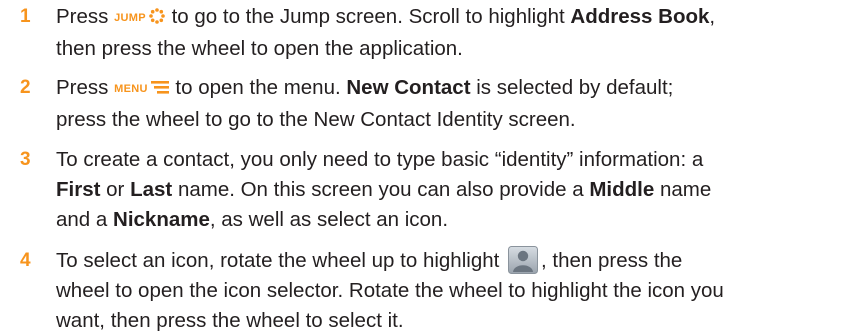  What do you see at coordinates (685, 189) in the screenshot?
I see `text-segment: name` at bounding box center [685, 189].